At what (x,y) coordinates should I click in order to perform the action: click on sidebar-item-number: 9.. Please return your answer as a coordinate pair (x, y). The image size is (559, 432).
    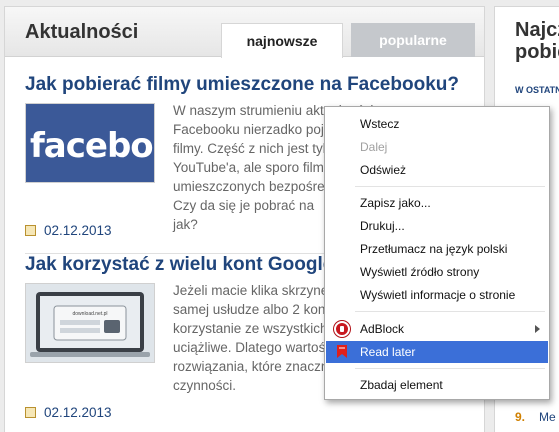
    Looking at the image, I should click on (520, 417).